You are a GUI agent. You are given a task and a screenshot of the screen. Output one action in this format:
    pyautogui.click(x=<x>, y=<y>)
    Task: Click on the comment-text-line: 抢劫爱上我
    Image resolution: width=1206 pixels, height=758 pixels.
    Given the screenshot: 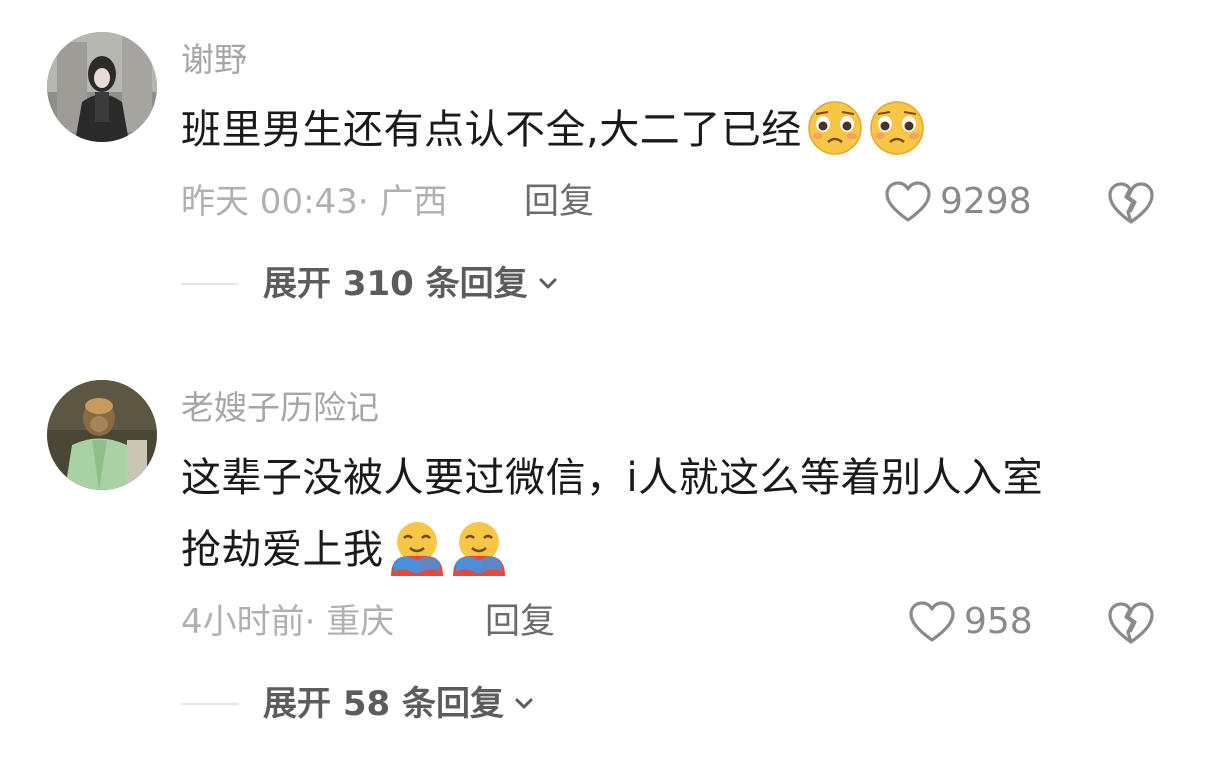 What is the action you would take?
    pyautogui.click(x=282, y=550)
    